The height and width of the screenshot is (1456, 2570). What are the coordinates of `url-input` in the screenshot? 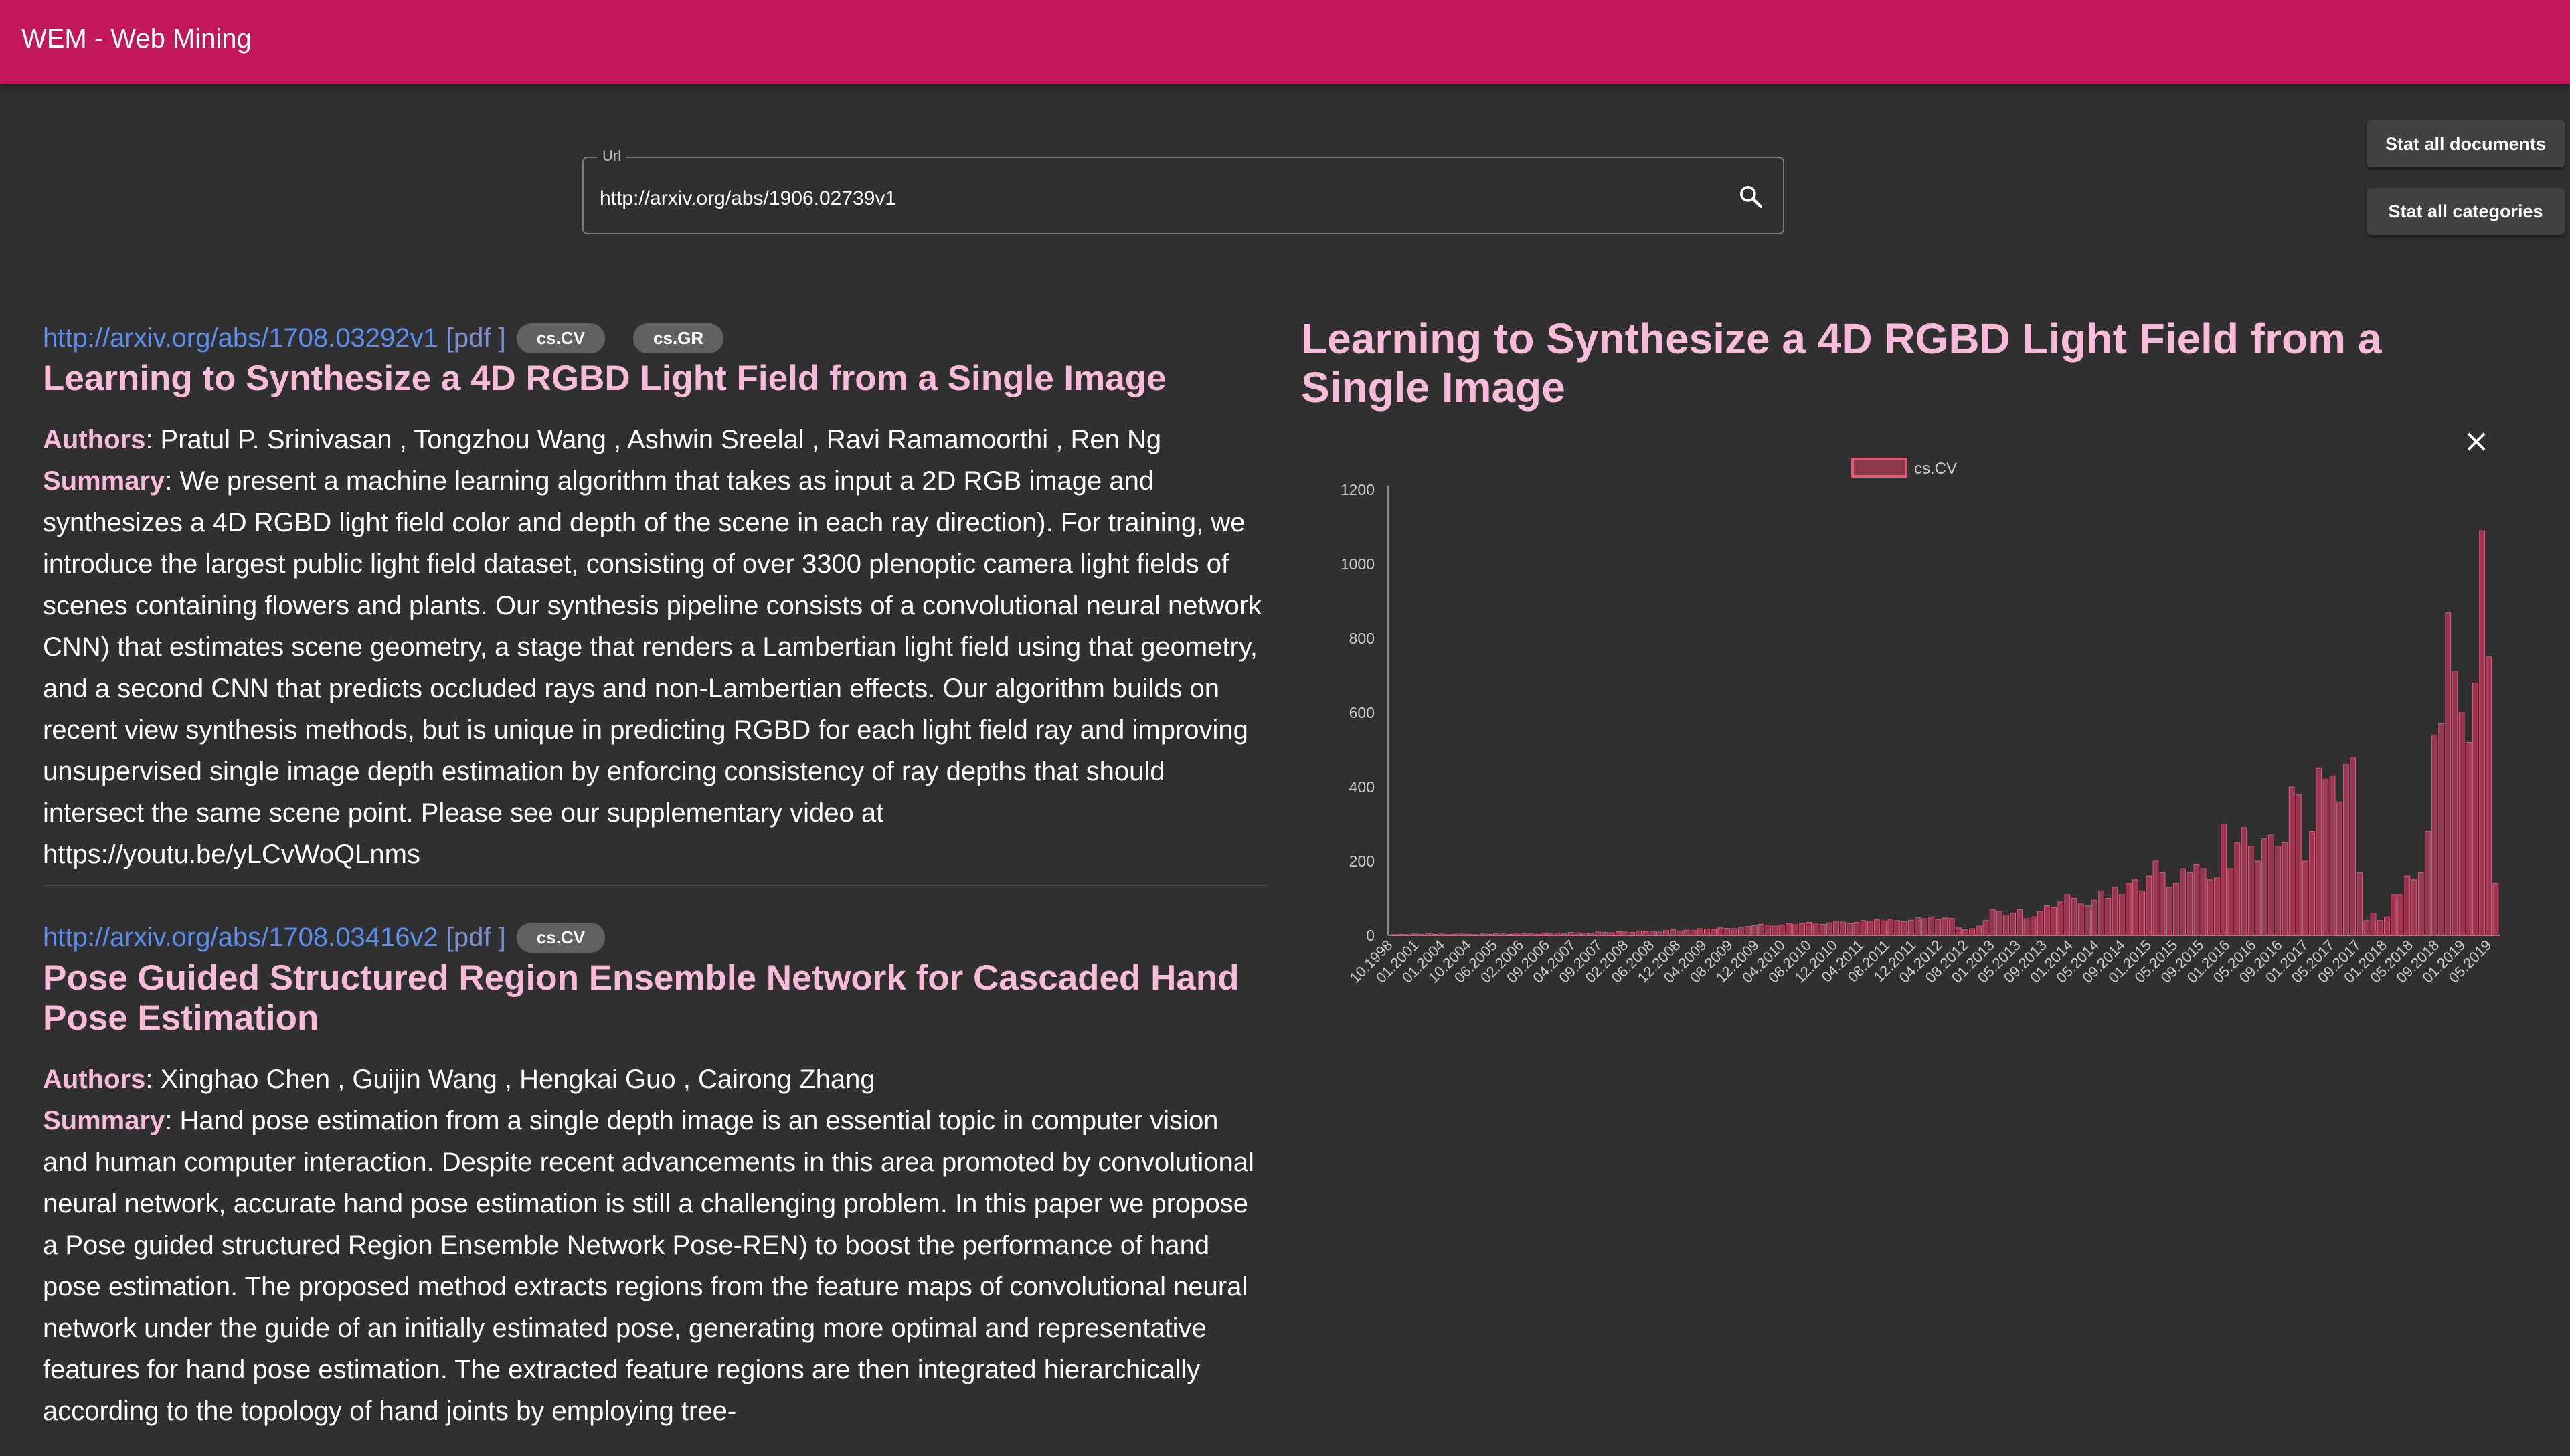 It's located at (1142, 198).